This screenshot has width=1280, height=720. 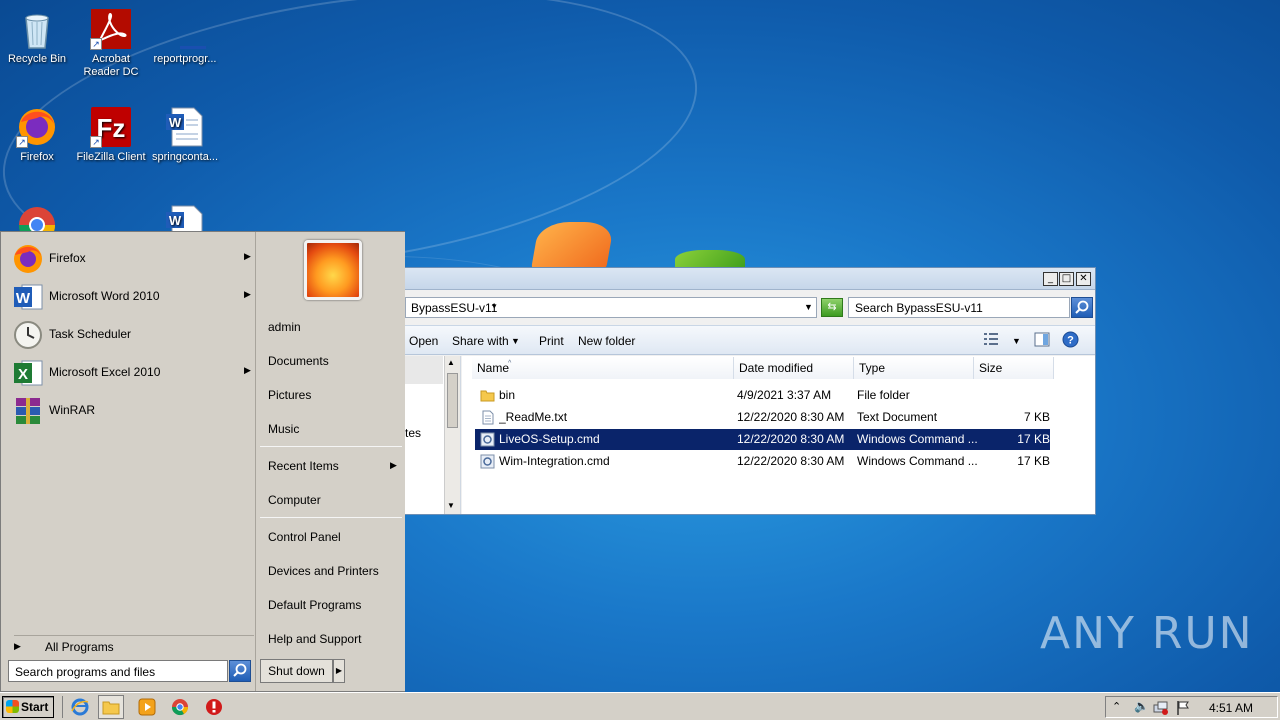 What do you see at coordinates (452, 435) in the screenshot?
I see `nav-scrollbar: ▲ ▼` at bounding box center [452, 435].